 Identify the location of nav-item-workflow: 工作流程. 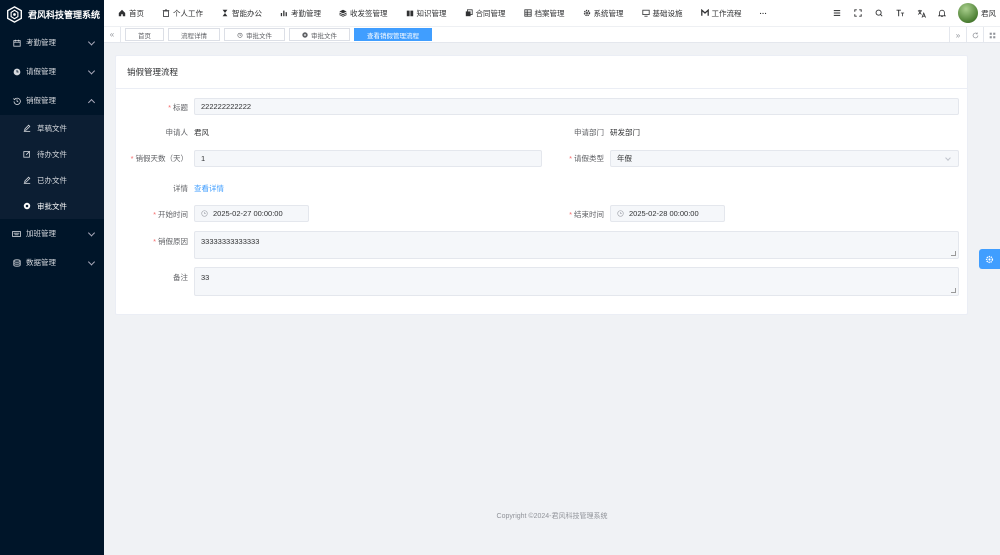
(721, 13).